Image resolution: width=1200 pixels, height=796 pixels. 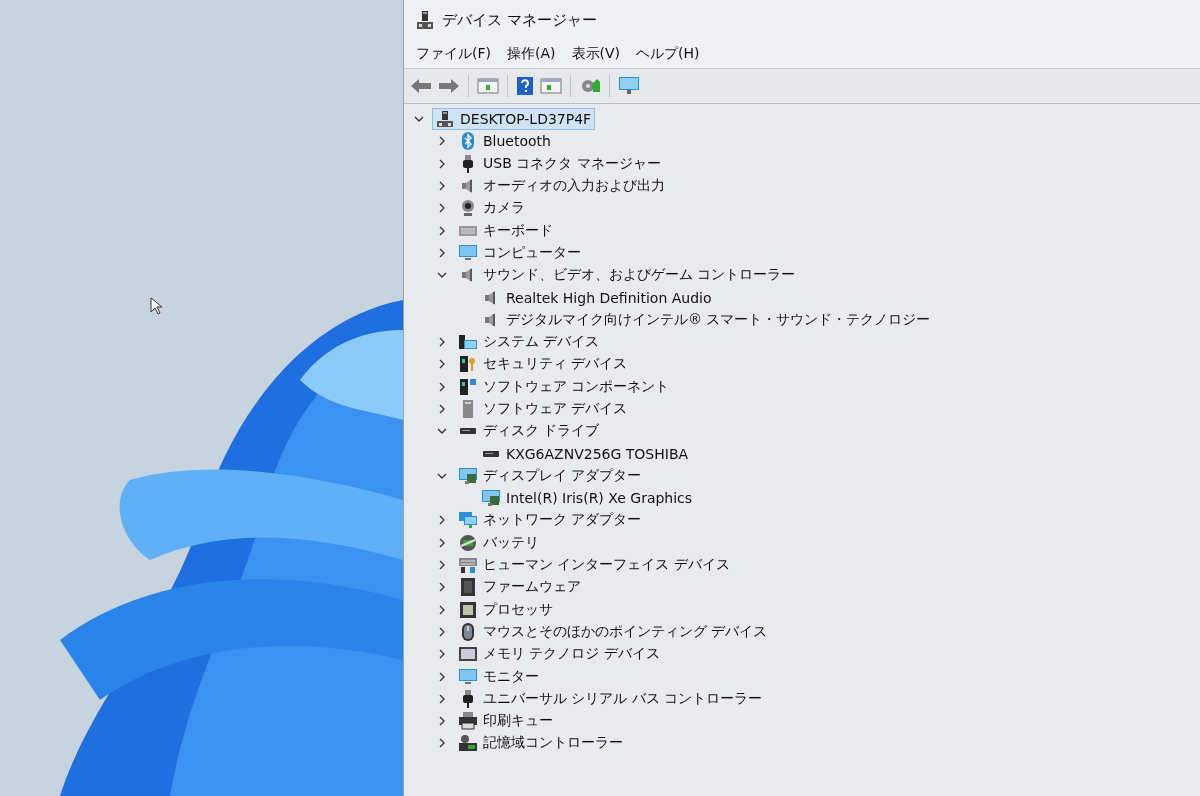 What do you see at coordinates (468, 654) in the screenshot?
I see `memory-device-icon` at bounding box center [468, 654].